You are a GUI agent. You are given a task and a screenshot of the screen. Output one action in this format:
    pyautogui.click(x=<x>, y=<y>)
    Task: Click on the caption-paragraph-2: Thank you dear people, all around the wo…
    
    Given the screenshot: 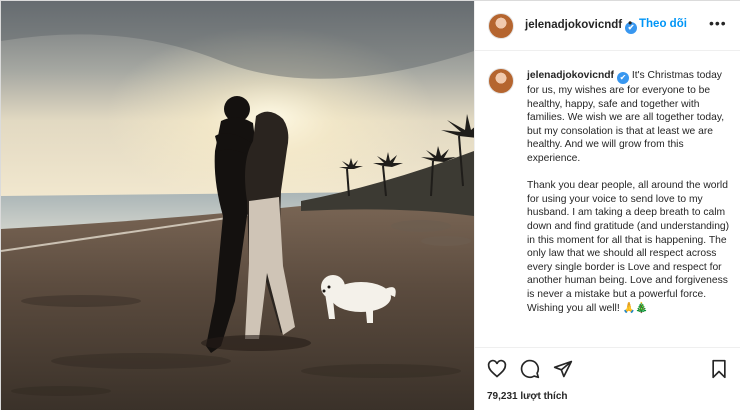 What is the action you would take?
    pyautogui.click(x=628, y=247)
    